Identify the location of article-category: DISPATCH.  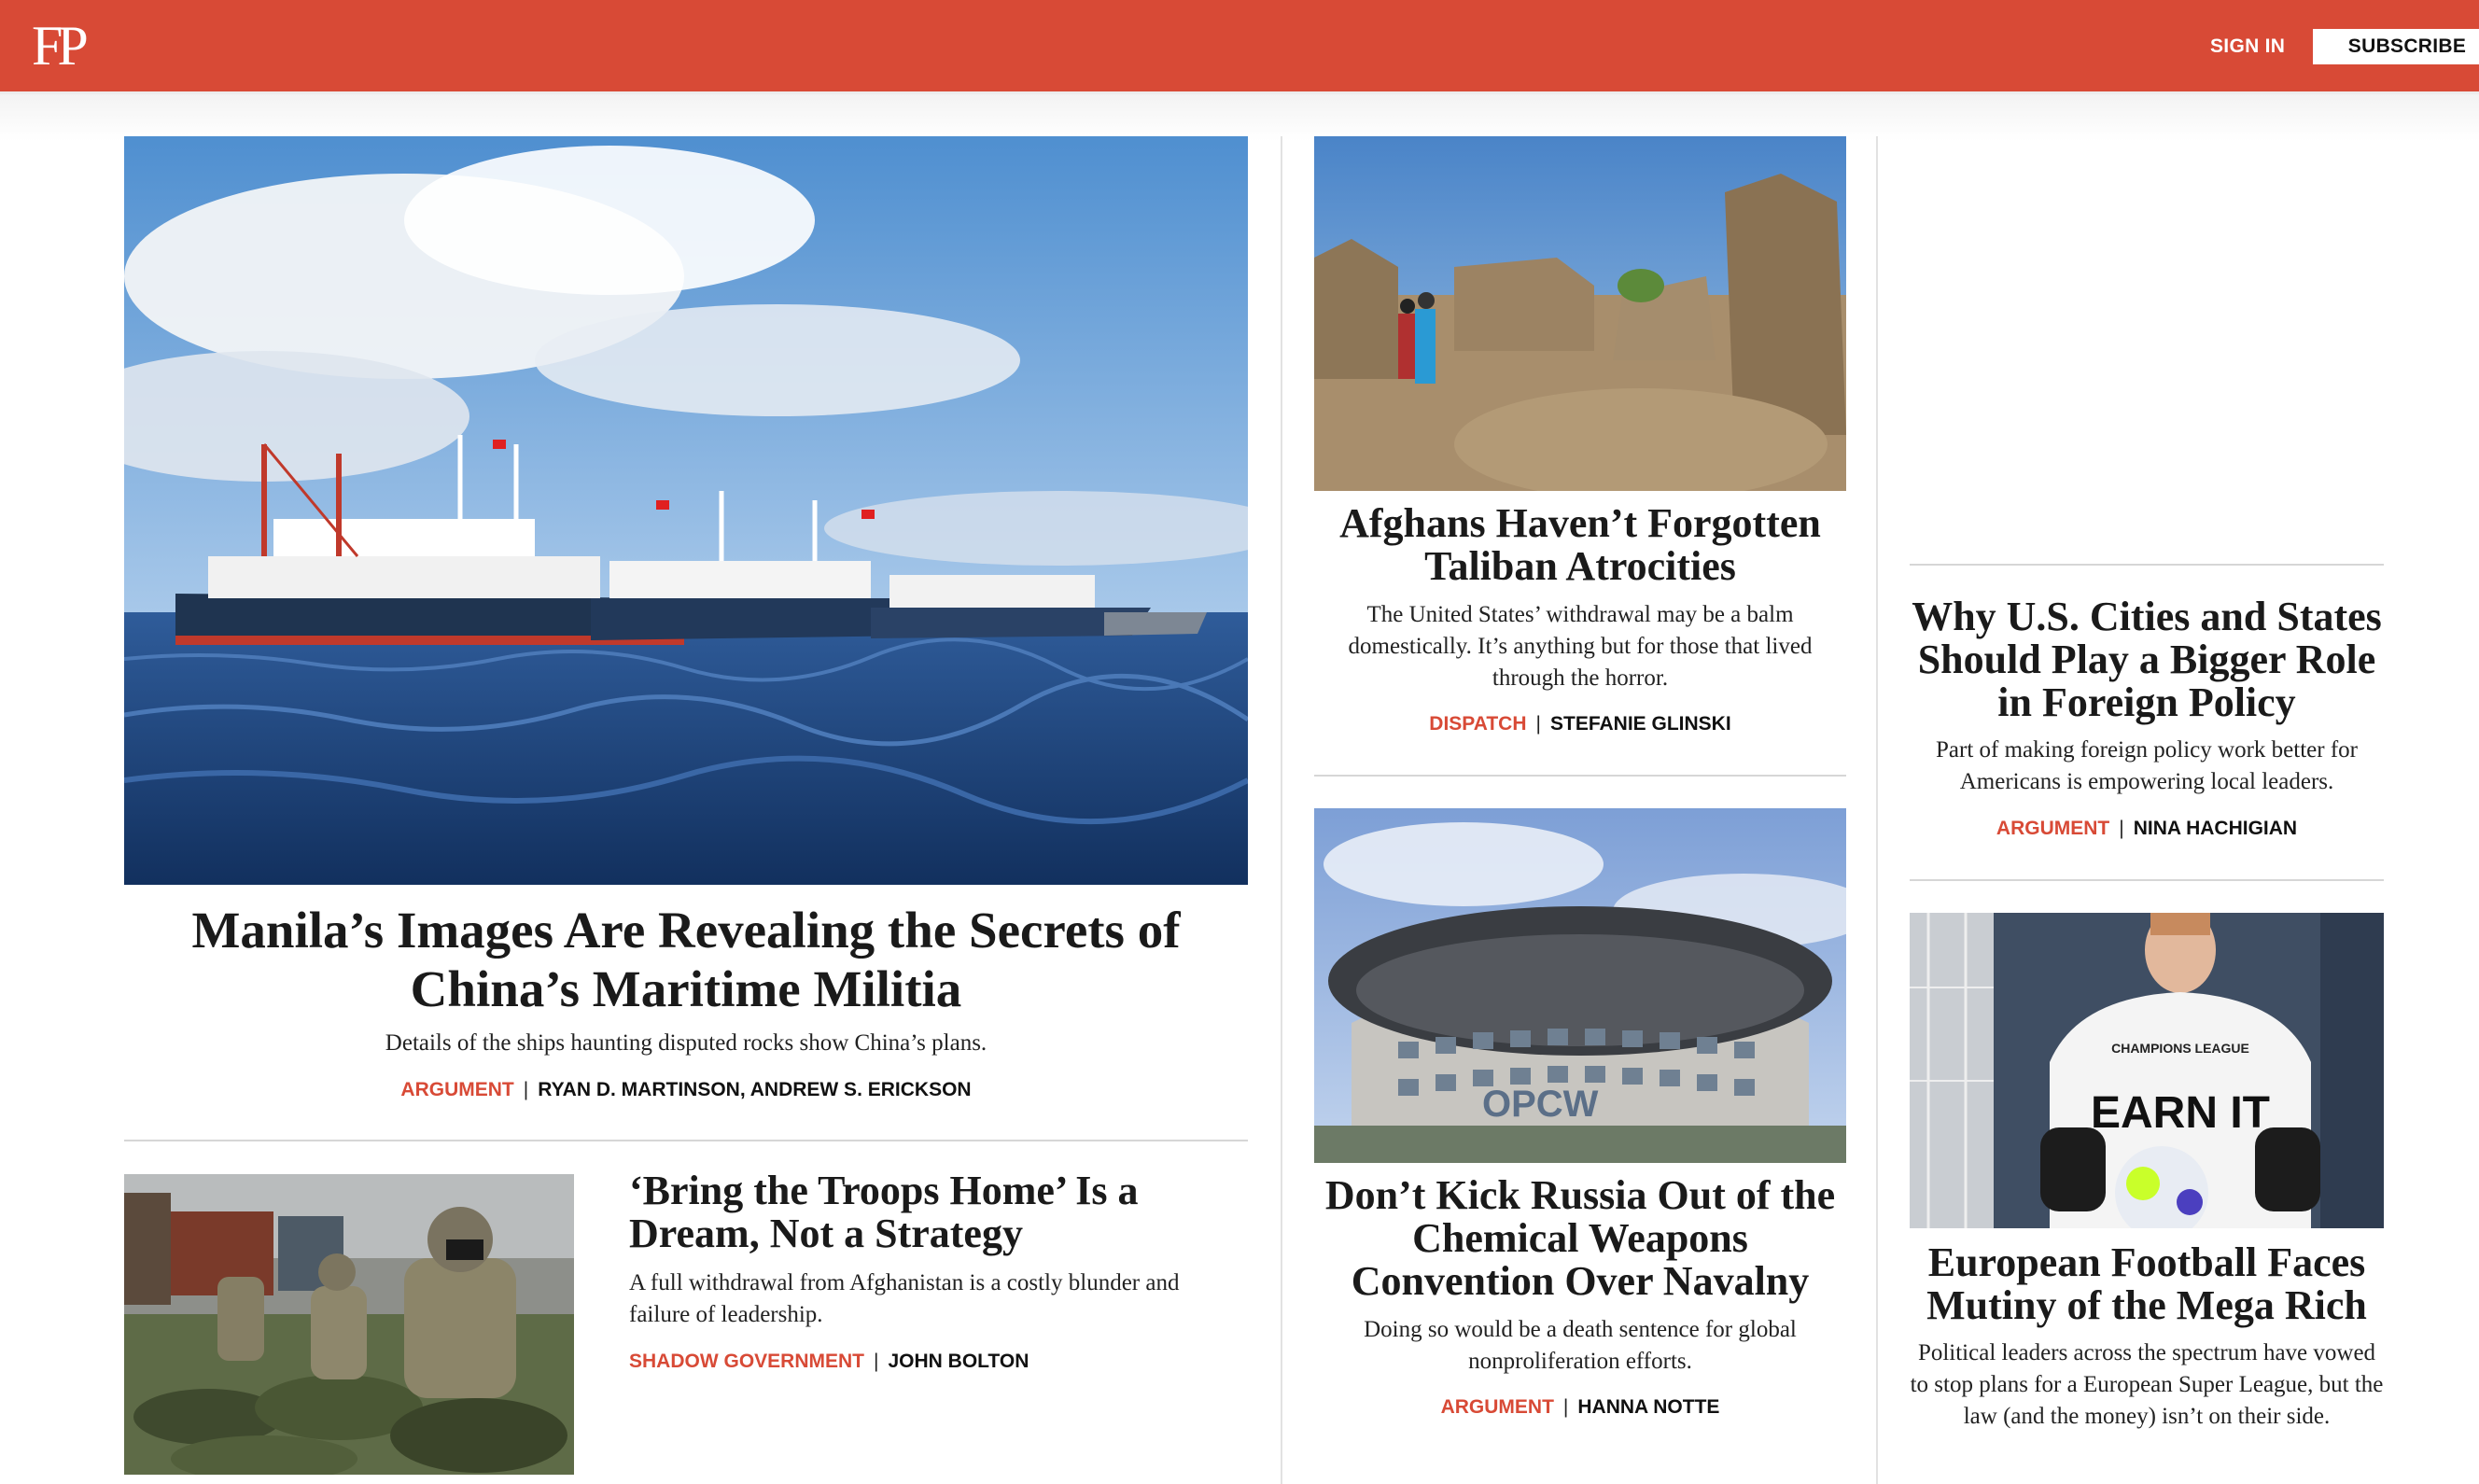
(1477, 724).